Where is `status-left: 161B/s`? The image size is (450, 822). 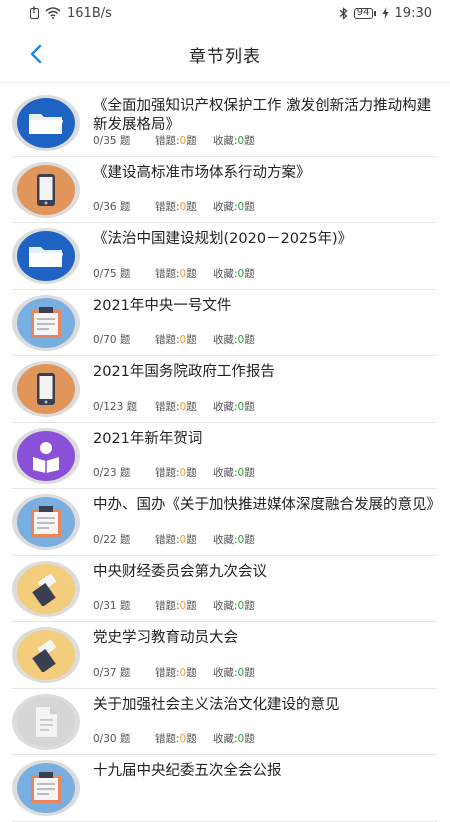 status-left: 161B/s is located at coordinates (71, 13).